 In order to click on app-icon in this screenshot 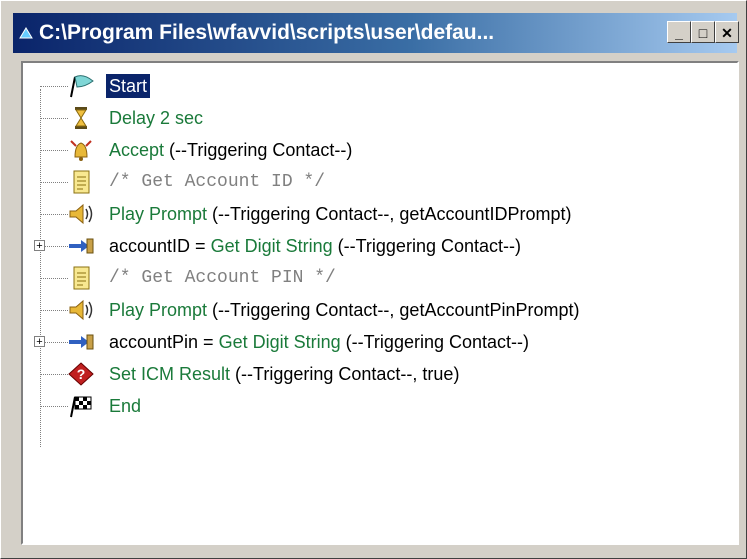, I will do `click(26, 33)`.